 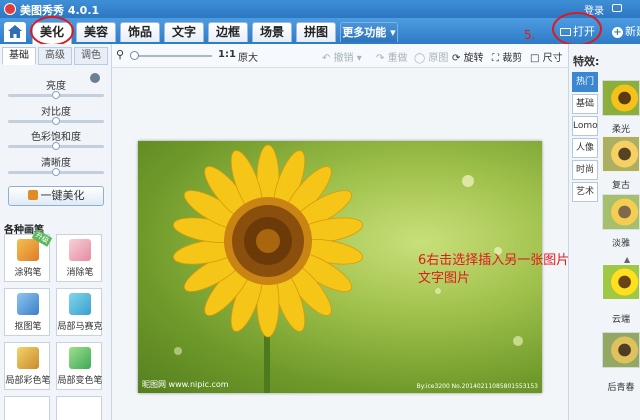 I want to click on tool-eraser-pen: 消除笔, so click(x=79, y=258).